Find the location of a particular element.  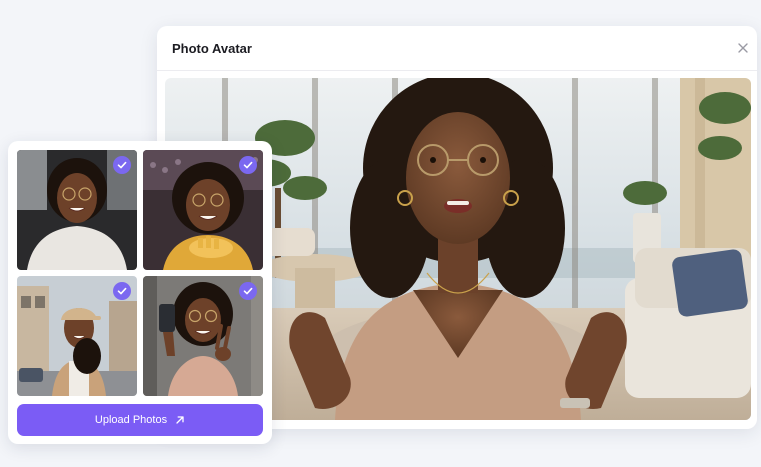

upload-photos-label: Upload Photos is located at coordinates (131, 420).